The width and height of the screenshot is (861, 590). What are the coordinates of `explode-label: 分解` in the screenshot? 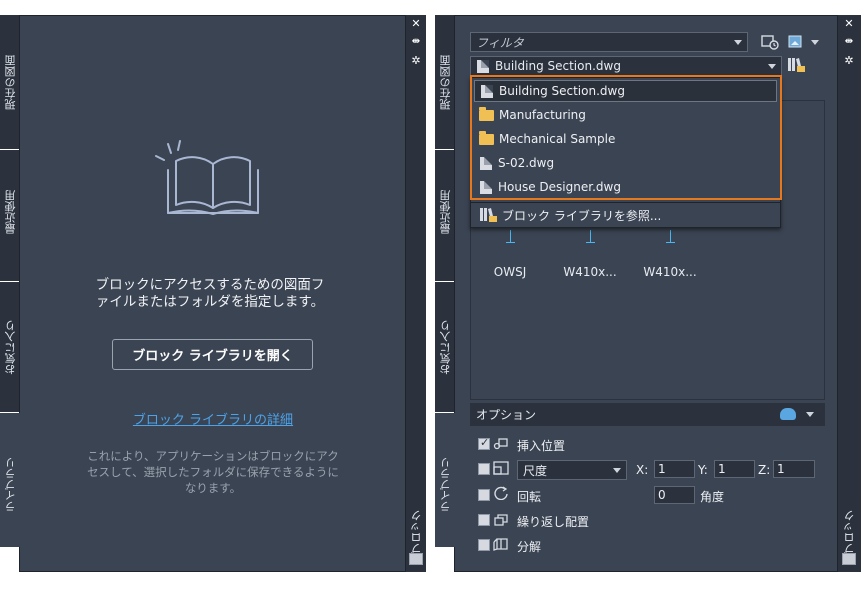 It's located at (529, 547).